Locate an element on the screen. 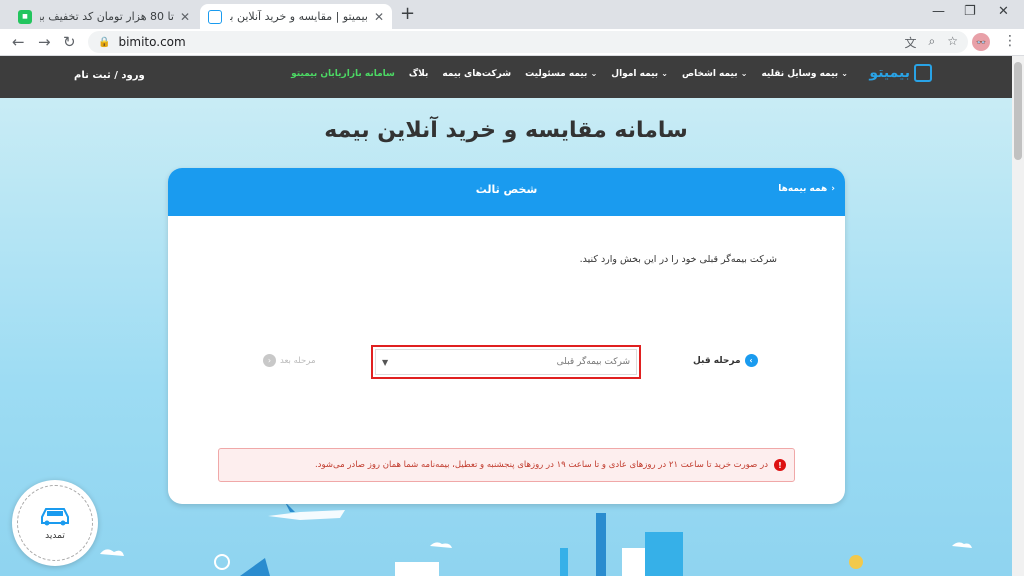 The width and height of the screenshot is (1024, 576). nav-property-insurance: بیمه اموال ⌄ is located at coordinates (639, 74).